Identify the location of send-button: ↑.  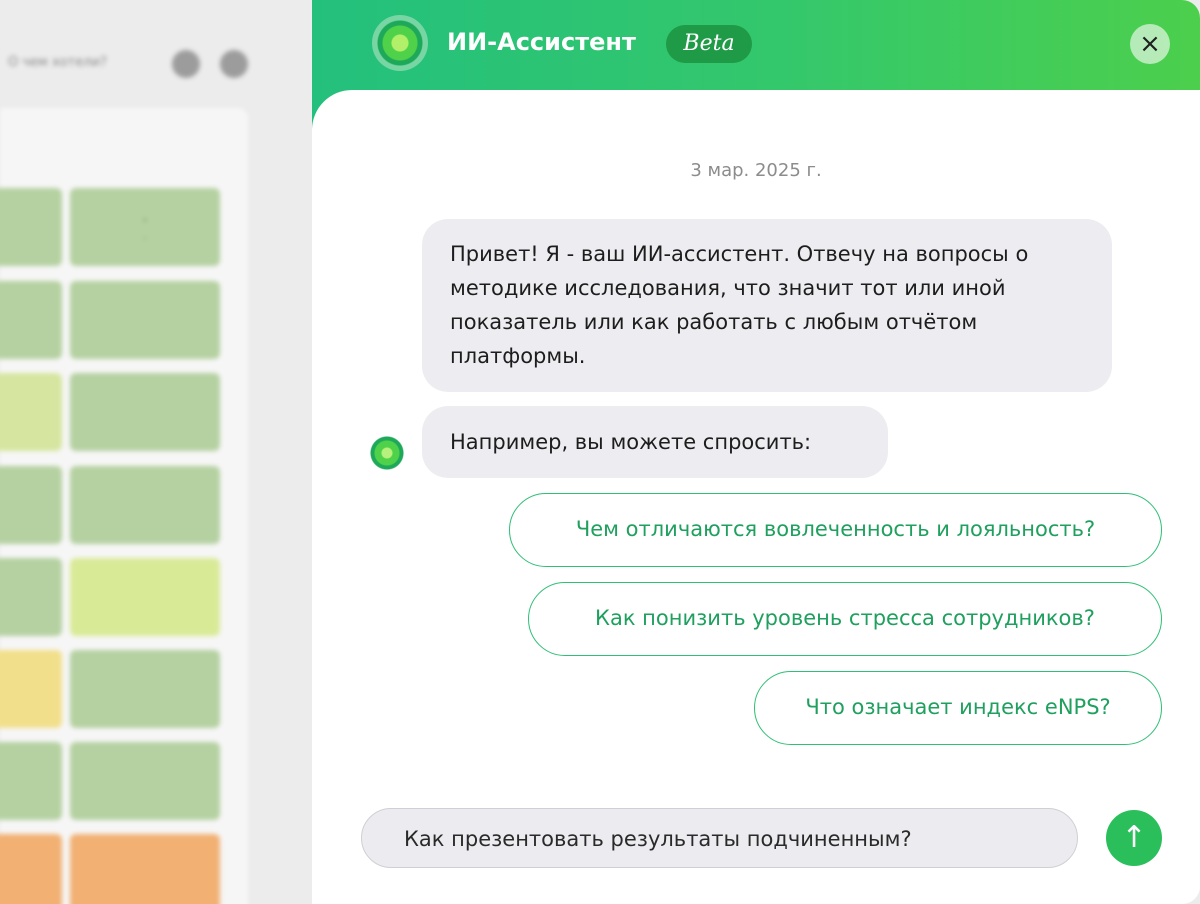
(1134, 838).